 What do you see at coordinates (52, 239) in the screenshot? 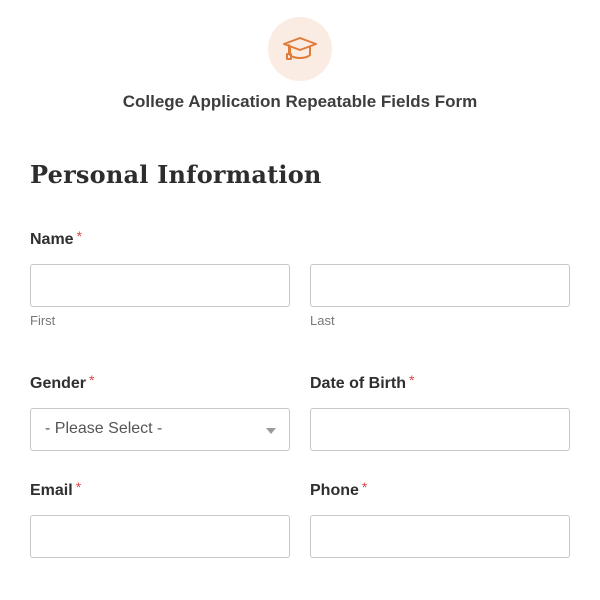
I see `name-label-text: Name` at bounding box center [52, 239].